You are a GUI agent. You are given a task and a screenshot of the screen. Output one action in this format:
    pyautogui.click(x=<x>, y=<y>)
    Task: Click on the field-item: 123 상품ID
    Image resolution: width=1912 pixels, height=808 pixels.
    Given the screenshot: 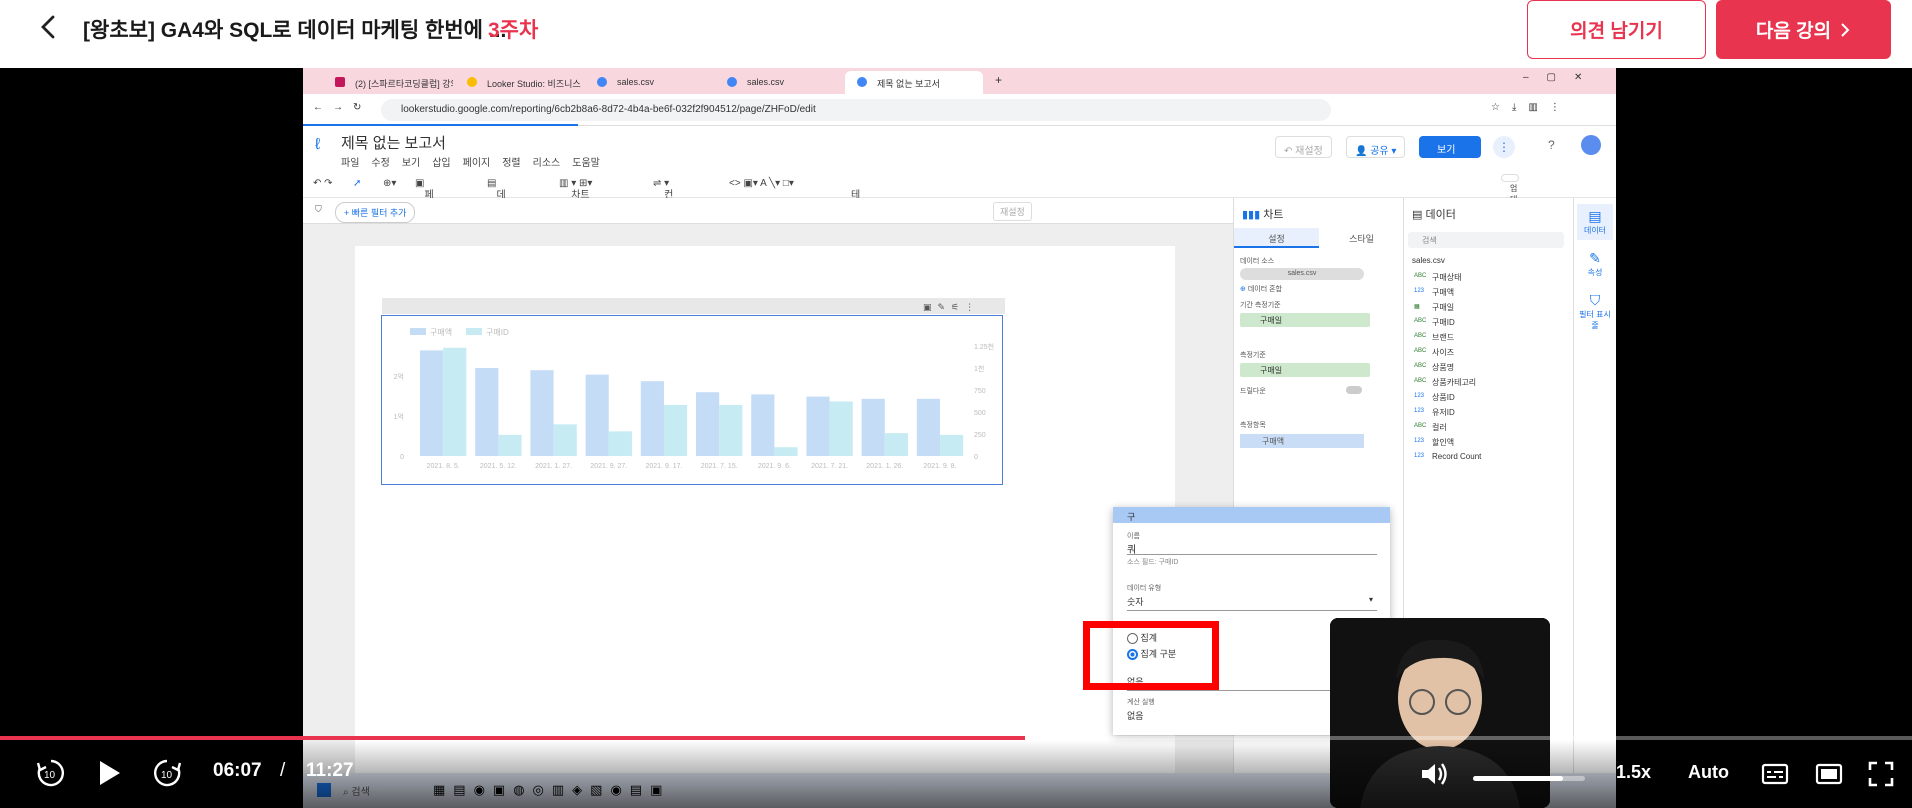 What is the action you would take?
    pyautogui.click(x=1489, y=399)
    